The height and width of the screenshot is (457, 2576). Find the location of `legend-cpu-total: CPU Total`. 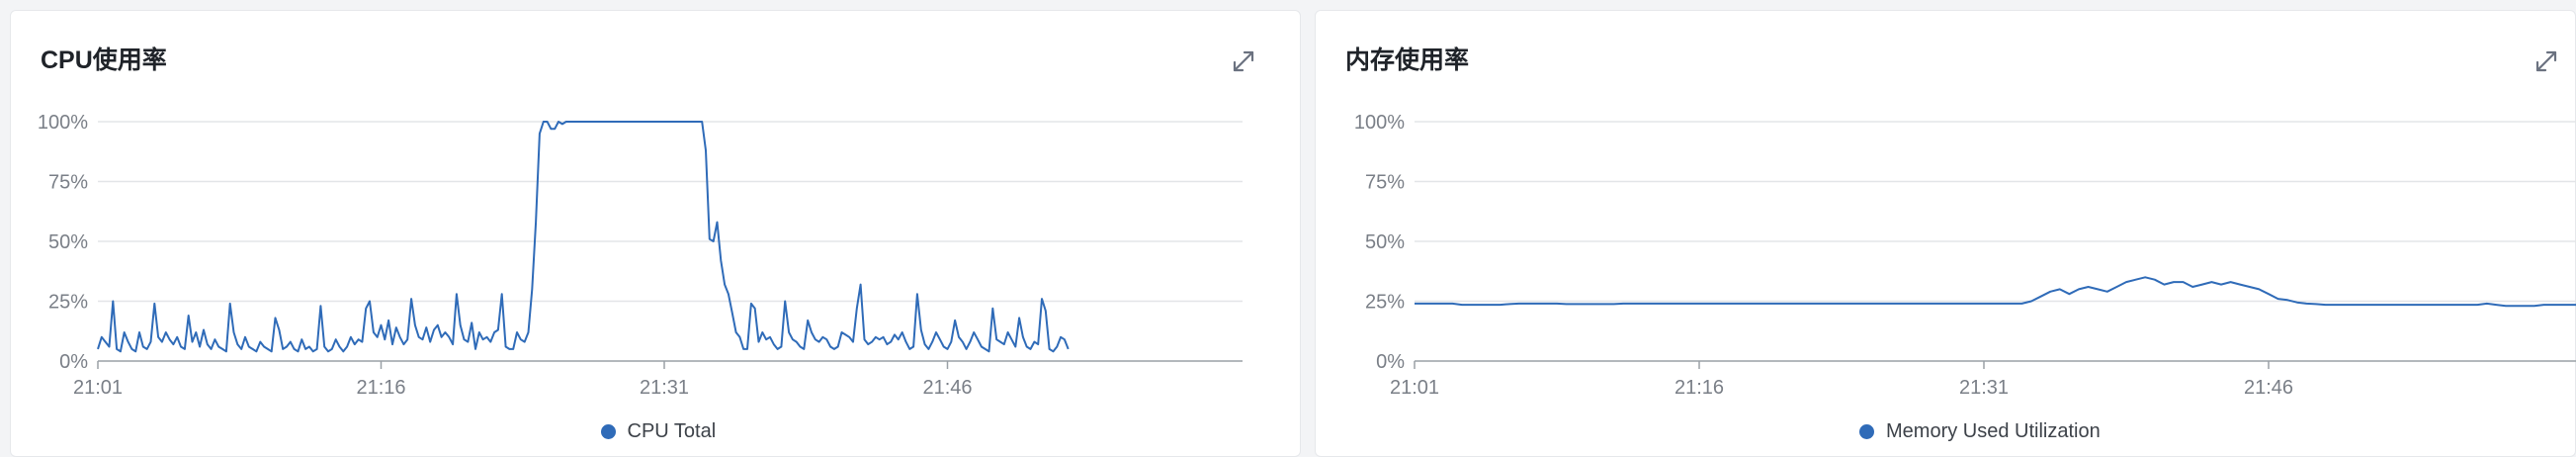

legend-cpu-total: CPU Total is located at coordinates (658, 431).